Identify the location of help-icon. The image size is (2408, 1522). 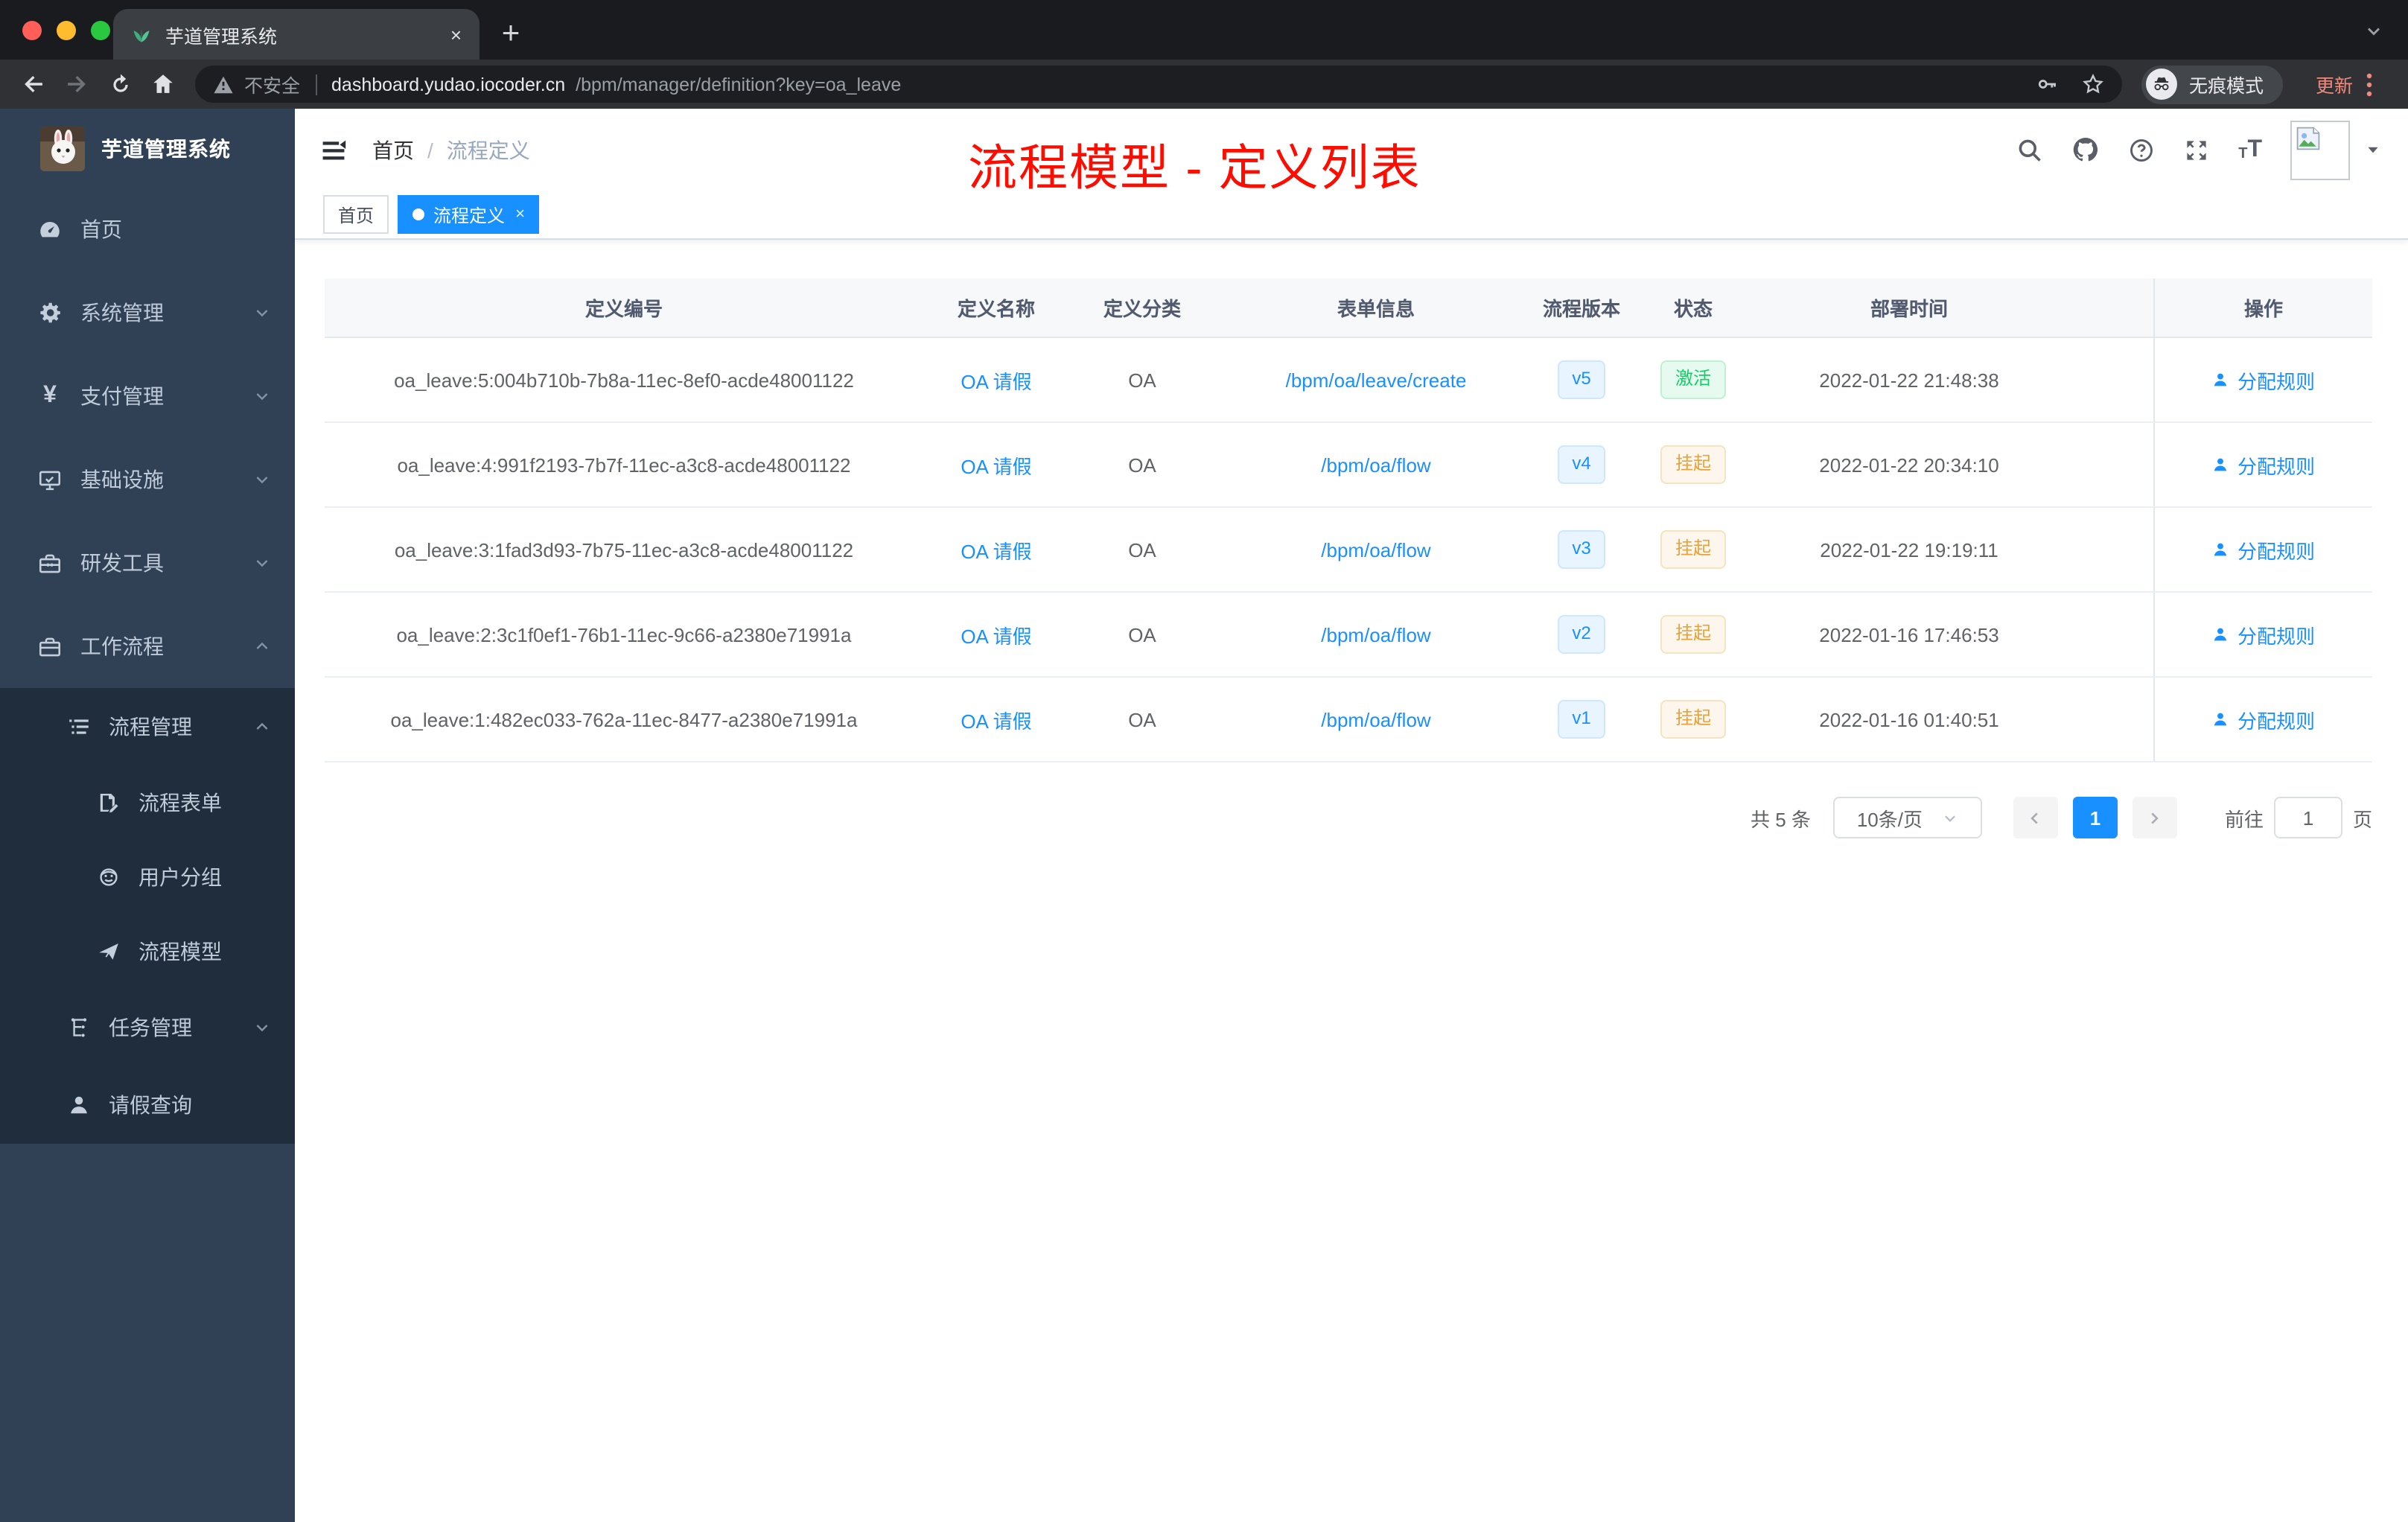
(2141, 149).